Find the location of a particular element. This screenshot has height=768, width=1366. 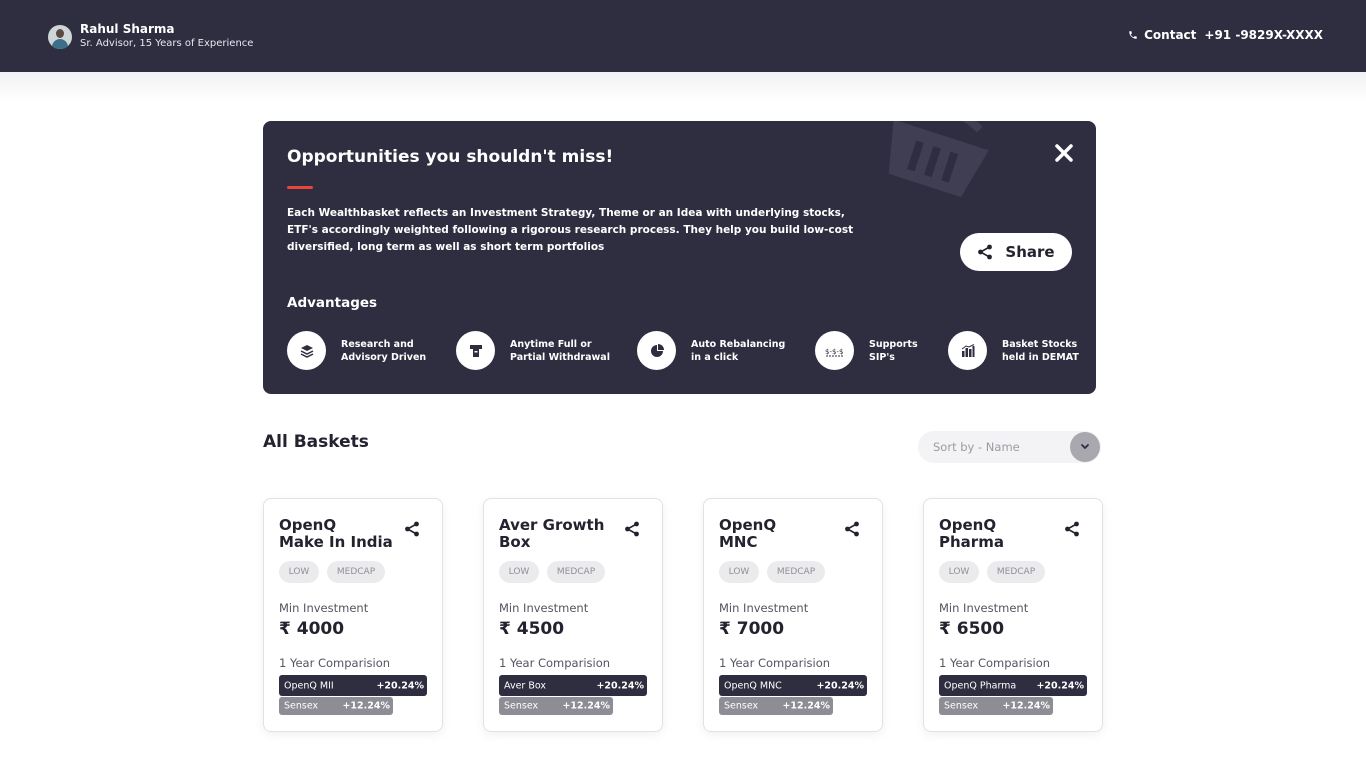

basket-benchmark-name: OpenQ Pharma is located at coordinates (980, 685).